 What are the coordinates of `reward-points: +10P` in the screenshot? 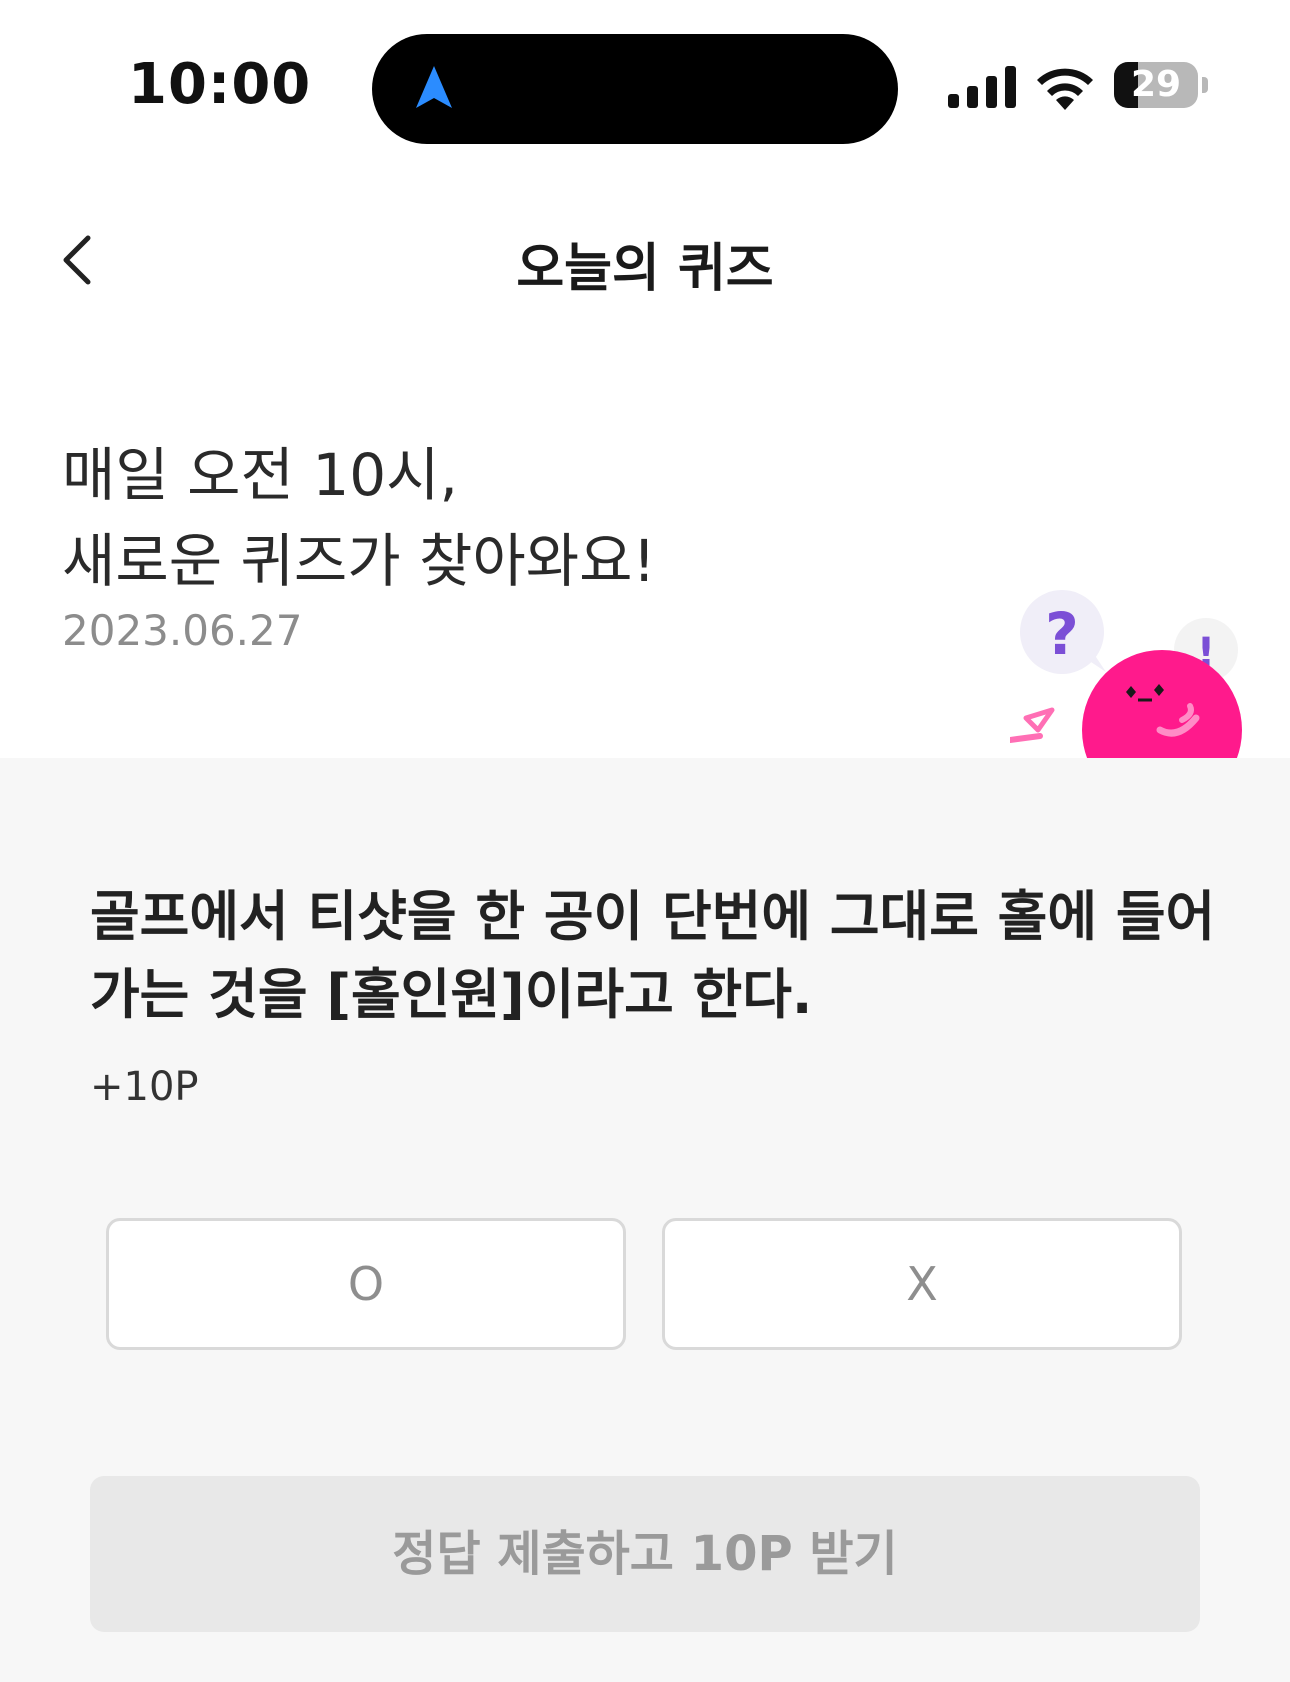 It's located at (144, 1087).